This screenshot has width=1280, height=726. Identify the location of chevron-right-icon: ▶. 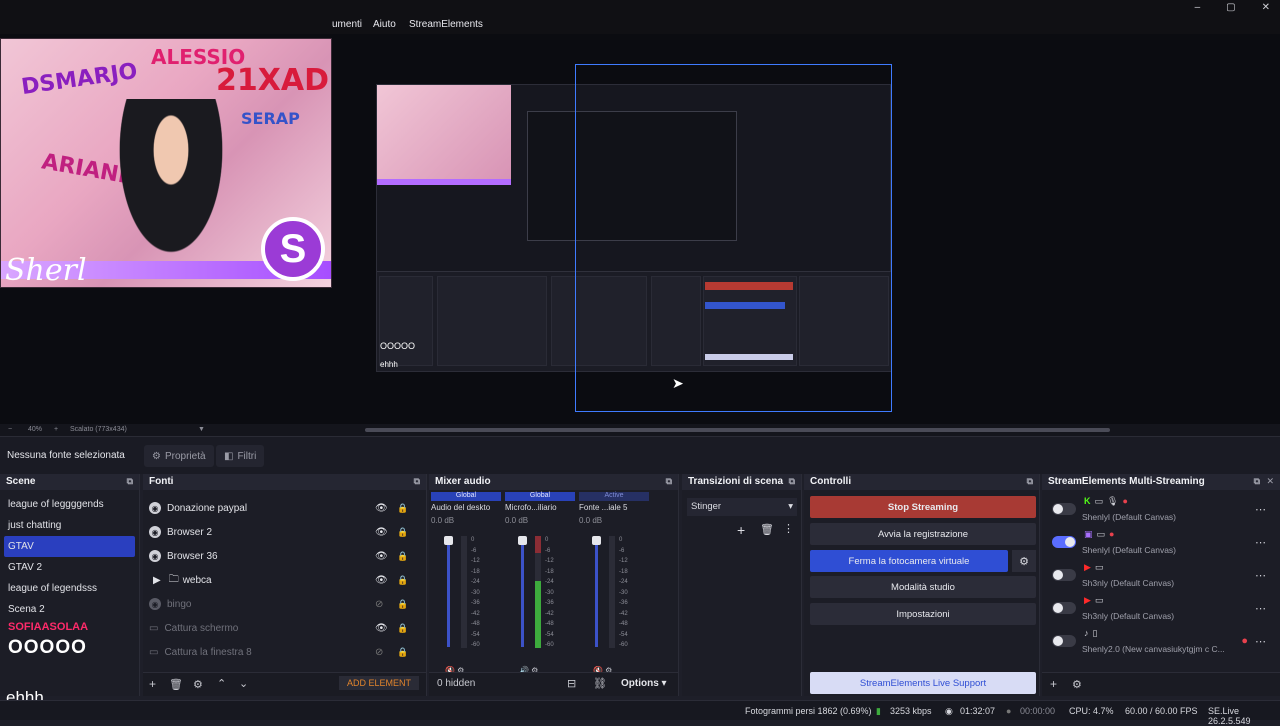
(157, 580).